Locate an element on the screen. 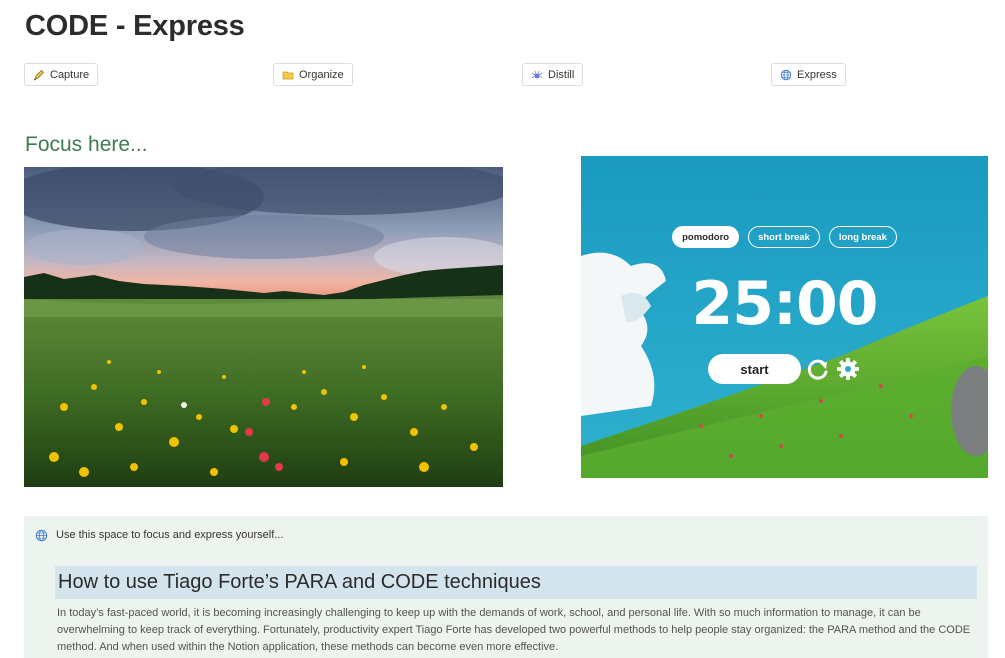 The image size is (1005, 658). folder-icon is located at coordinates (288, 75).